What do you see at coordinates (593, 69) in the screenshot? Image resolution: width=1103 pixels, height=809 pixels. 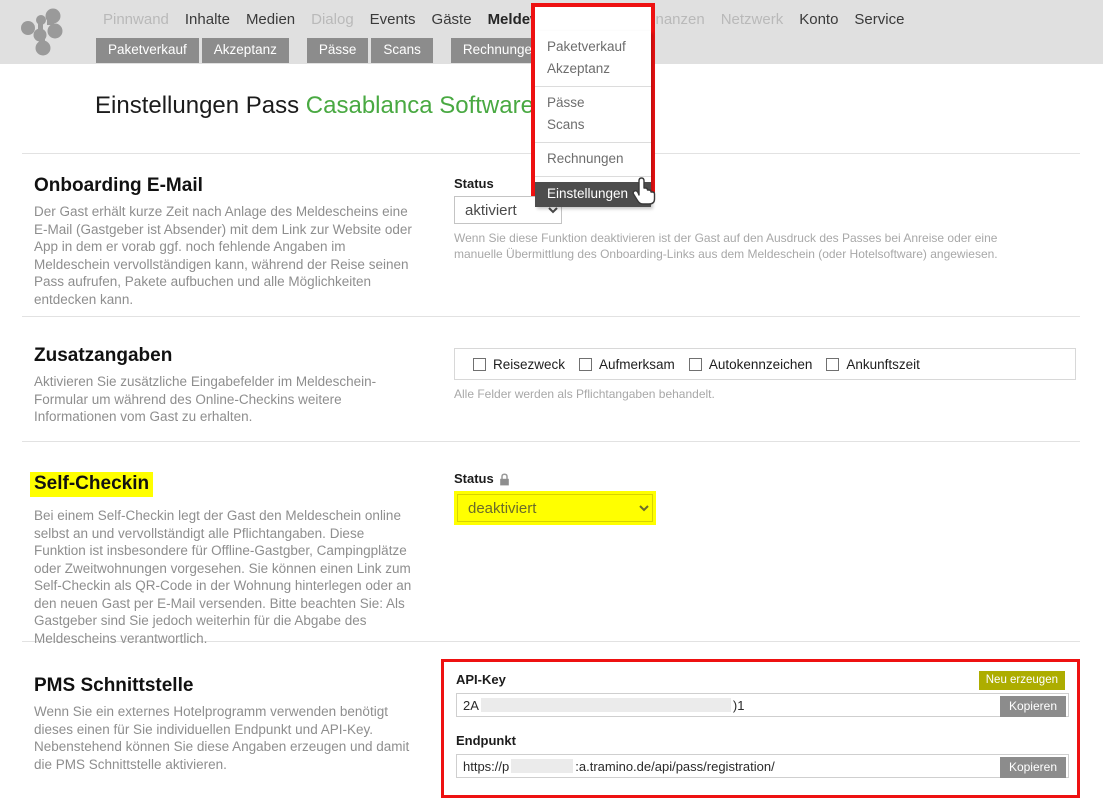 I see `dropdown-item-akzeptanz: Akzeptanz` at bounding box center [593, 69].